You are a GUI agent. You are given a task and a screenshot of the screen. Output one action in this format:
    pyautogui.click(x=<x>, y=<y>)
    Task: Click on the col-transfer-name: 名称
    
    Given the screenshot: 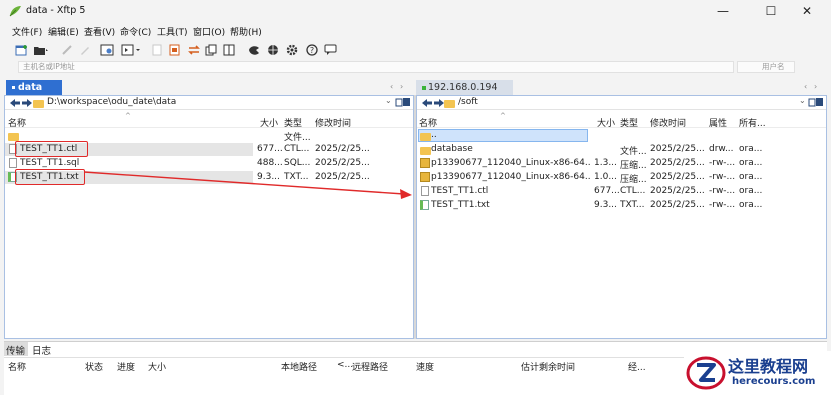 What is the action you would take?
    pyautogui.click(x=17, y=366)
    